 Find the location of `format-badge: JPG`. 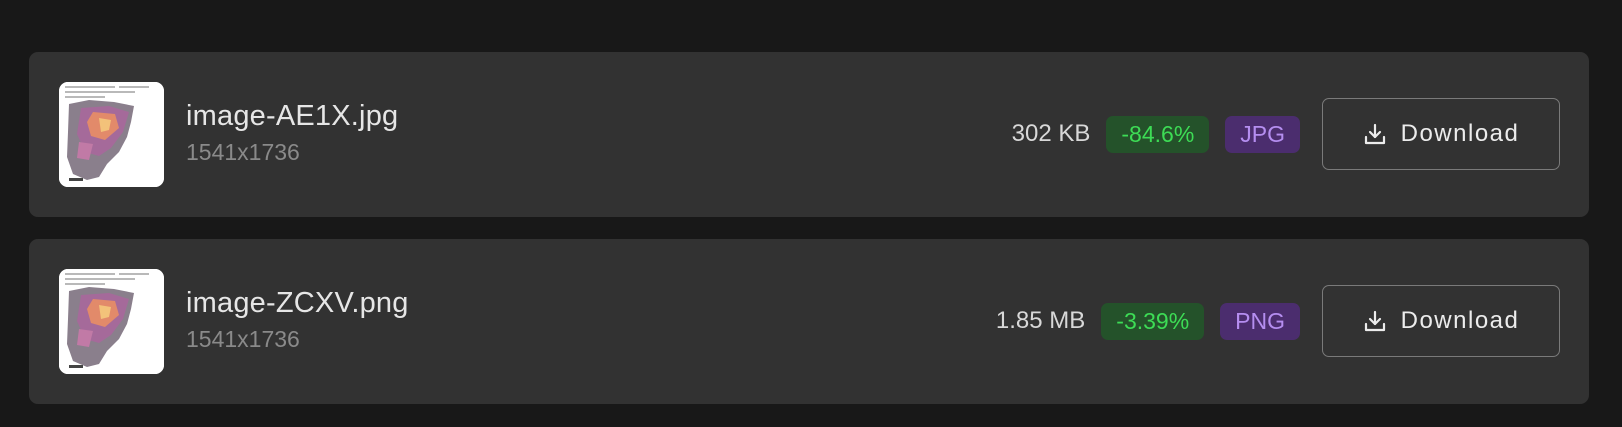

format-badge: JPG is located at coordinates (1262, 134).